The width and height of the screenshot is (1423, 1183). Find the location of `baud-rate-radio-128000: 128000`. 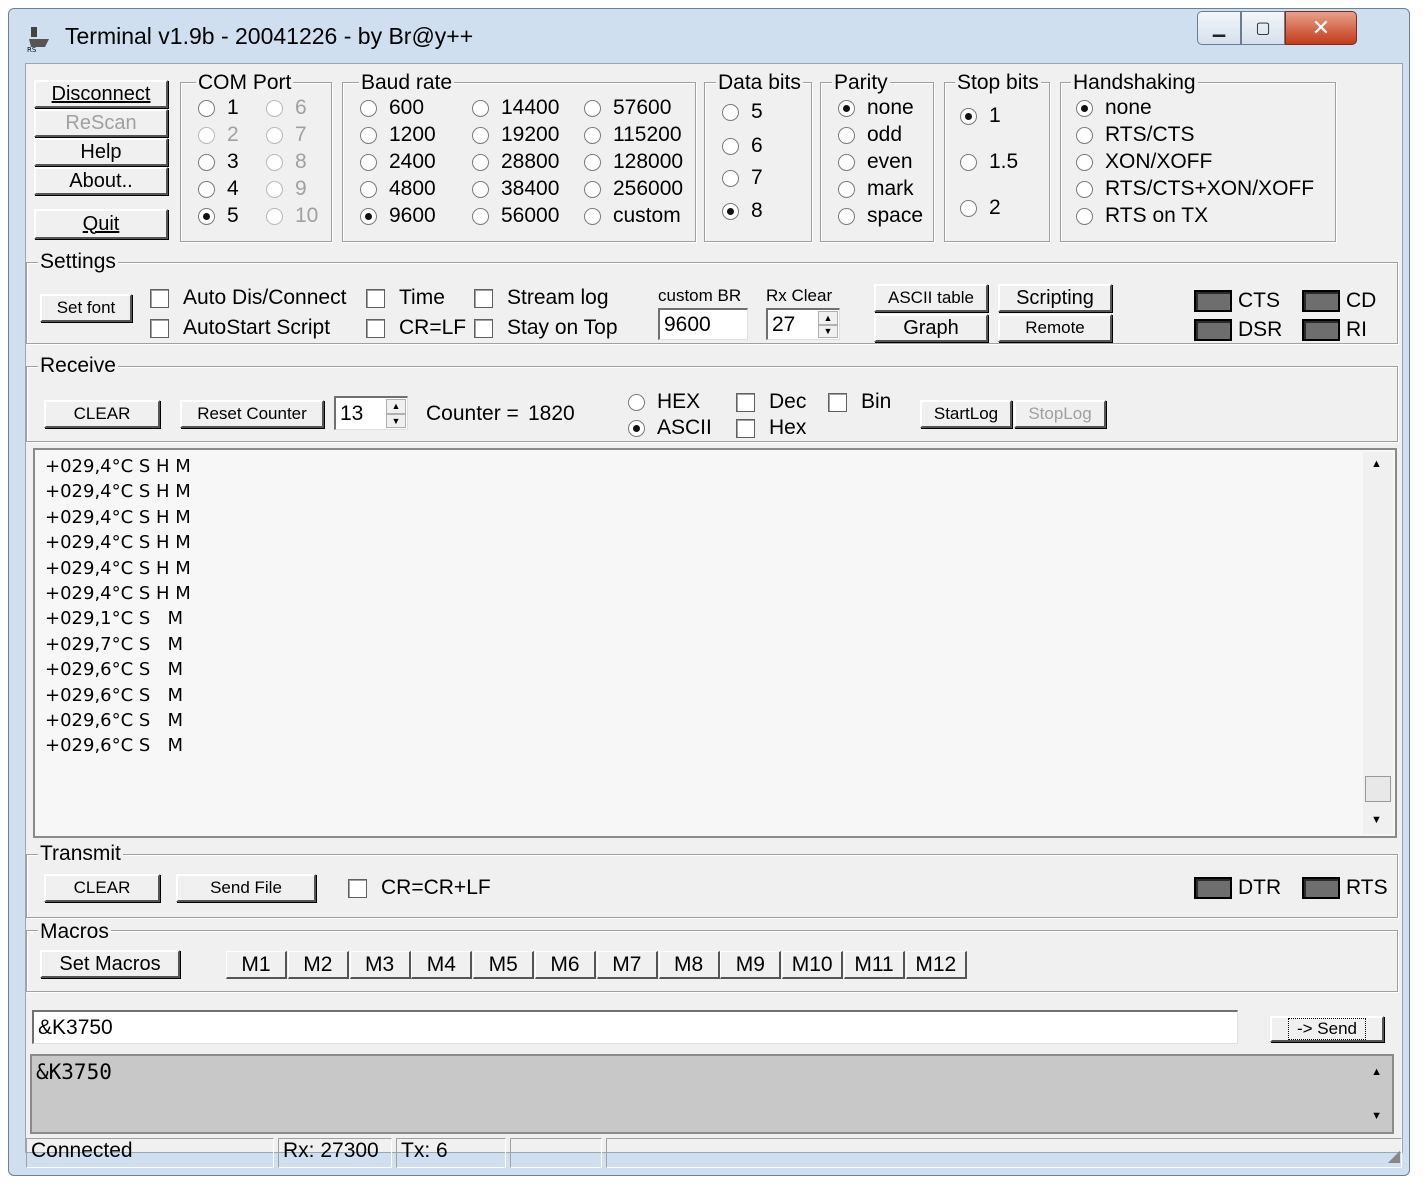

baud-rate-radio-128000: 128000 is located at coordinates (633, 162).